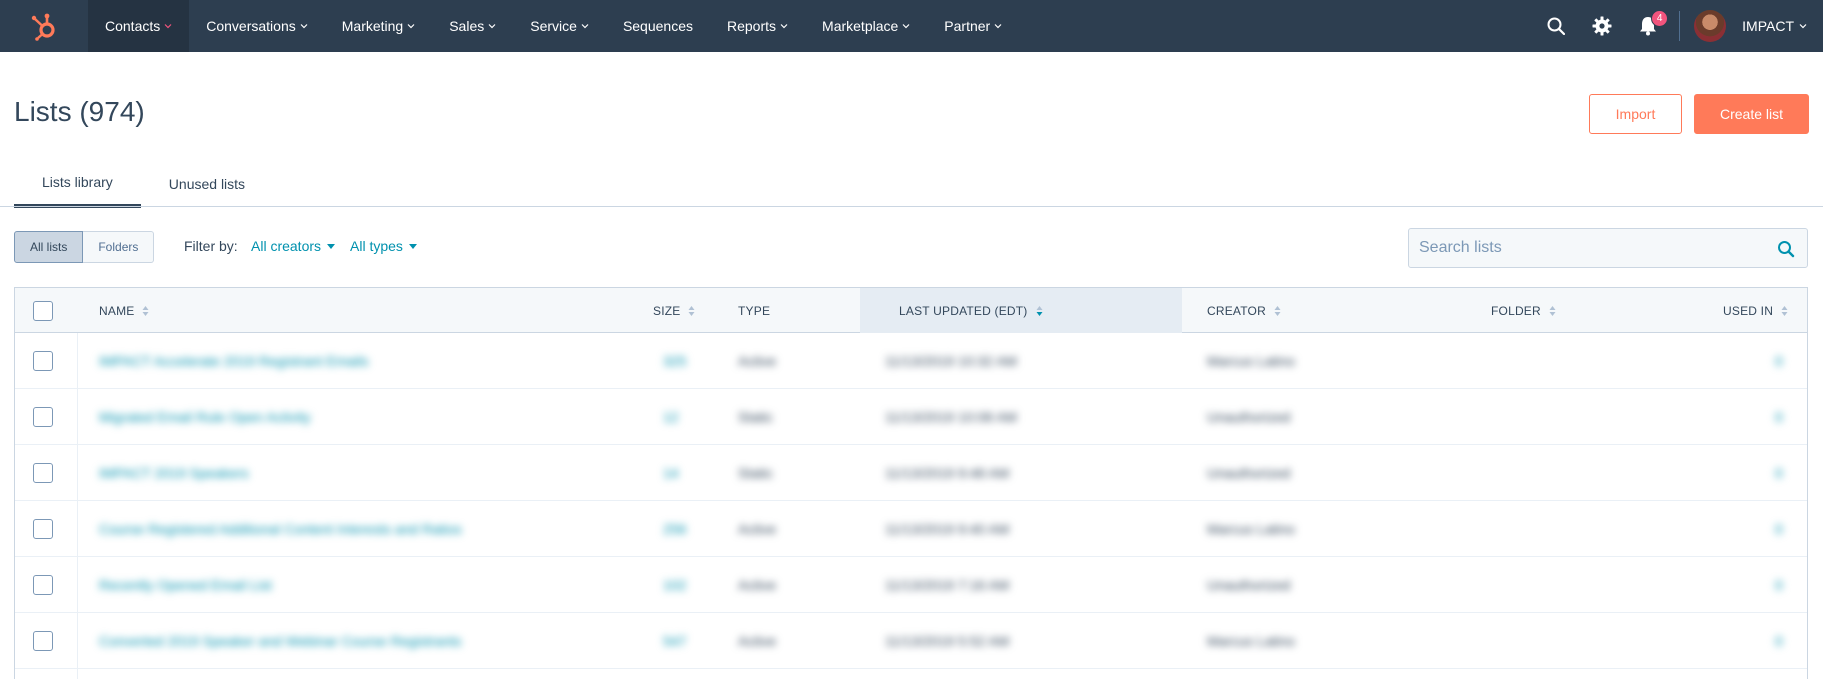 This screenshot has height=679, width=1823. Describe the element at coordinates (376, 246) in the screenshot. I see `types-filter-label: All types` at that location.